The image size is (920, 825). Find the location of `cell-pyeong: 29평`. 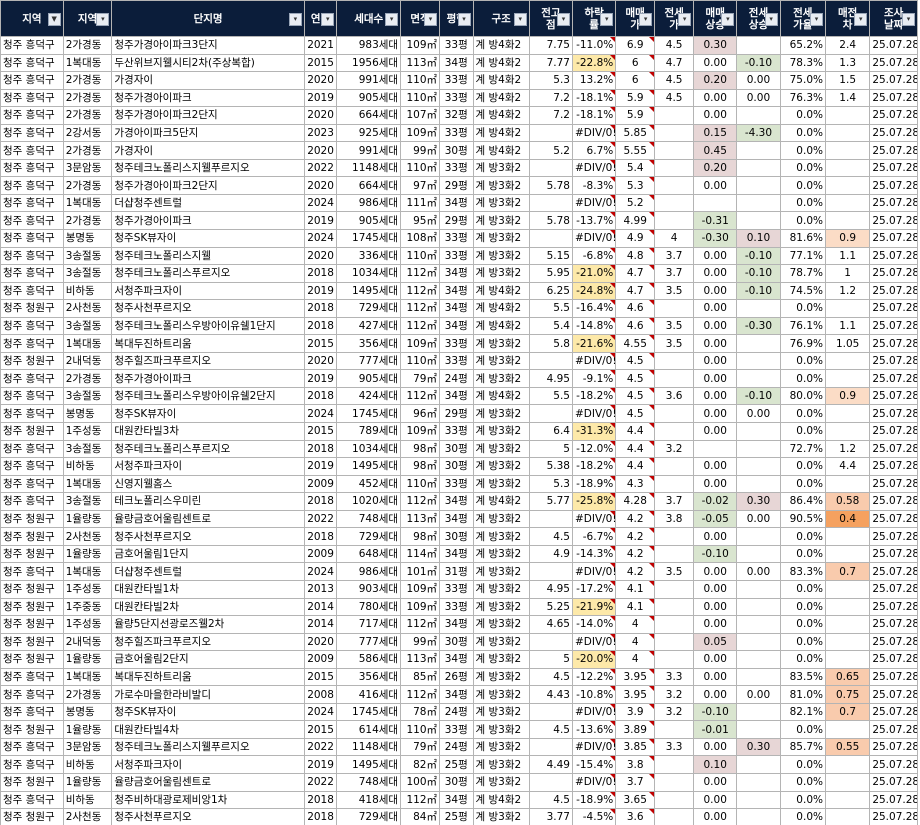

cell-pyeong: 29평 is located at coordinates (456, 185).